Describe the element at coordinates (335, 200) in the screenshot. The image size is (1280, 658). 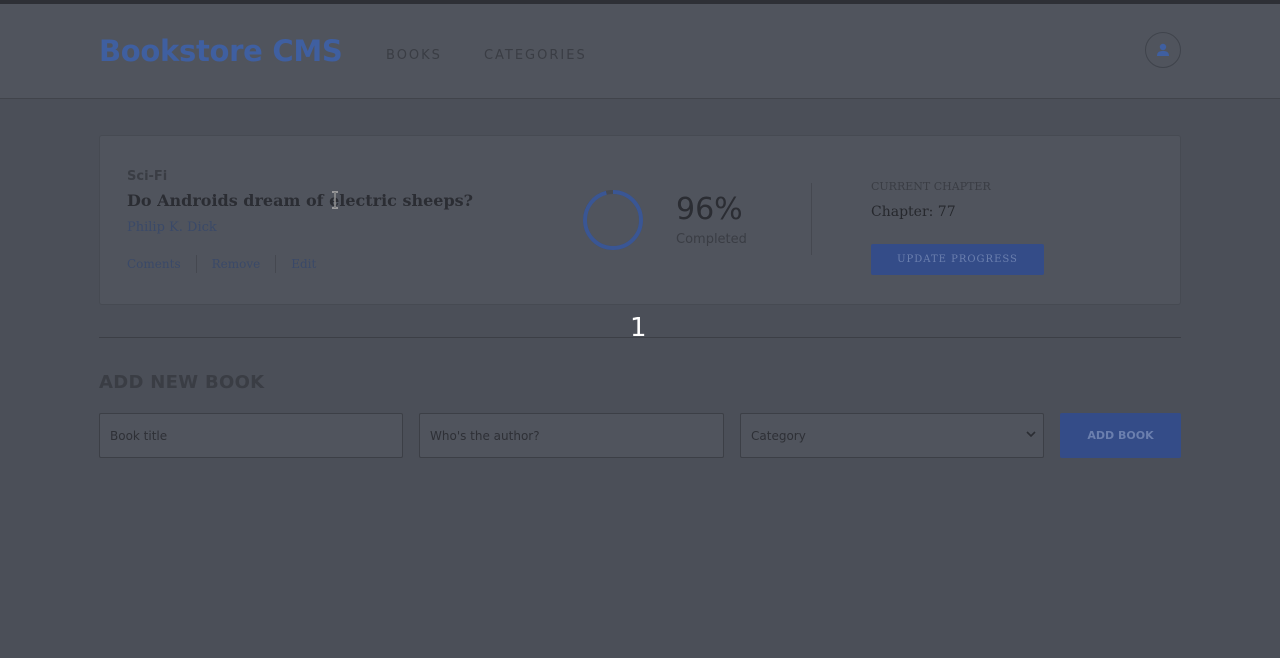
I see `text-cursor-icon` at that location.